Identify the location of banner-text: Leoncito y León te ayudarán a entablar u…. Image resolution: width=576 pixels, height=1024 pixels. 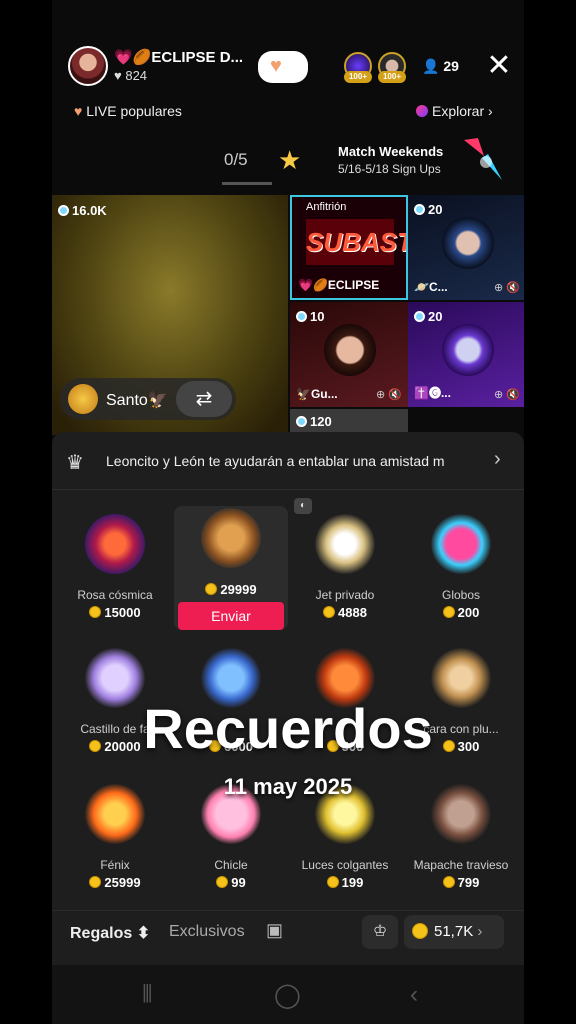
(275, 461).